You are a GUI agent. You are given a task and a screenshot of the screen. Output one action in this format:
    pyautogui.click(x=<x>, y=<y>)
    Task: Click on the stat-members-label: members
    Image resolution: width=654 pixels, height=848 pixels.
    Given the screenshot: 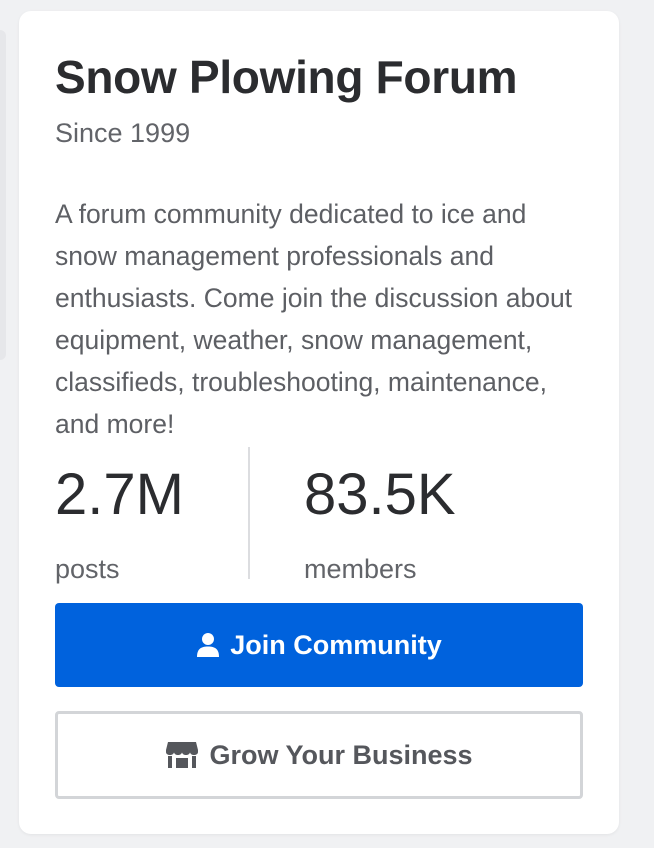 What is the action you would take?
    pyautogui.click(x=360, y=569)
    